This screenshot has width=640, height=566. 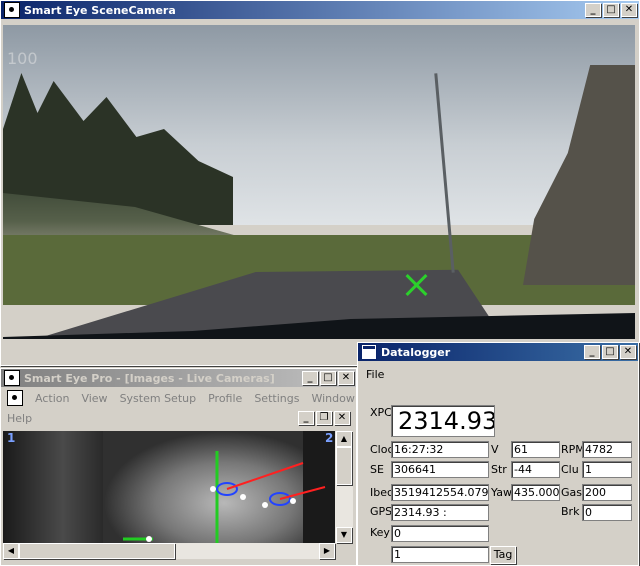 What do you see at coordinates (327, 551) in the screenshot?
I see `scroll-right-icon: ▶` at bounding box center [327, 551].